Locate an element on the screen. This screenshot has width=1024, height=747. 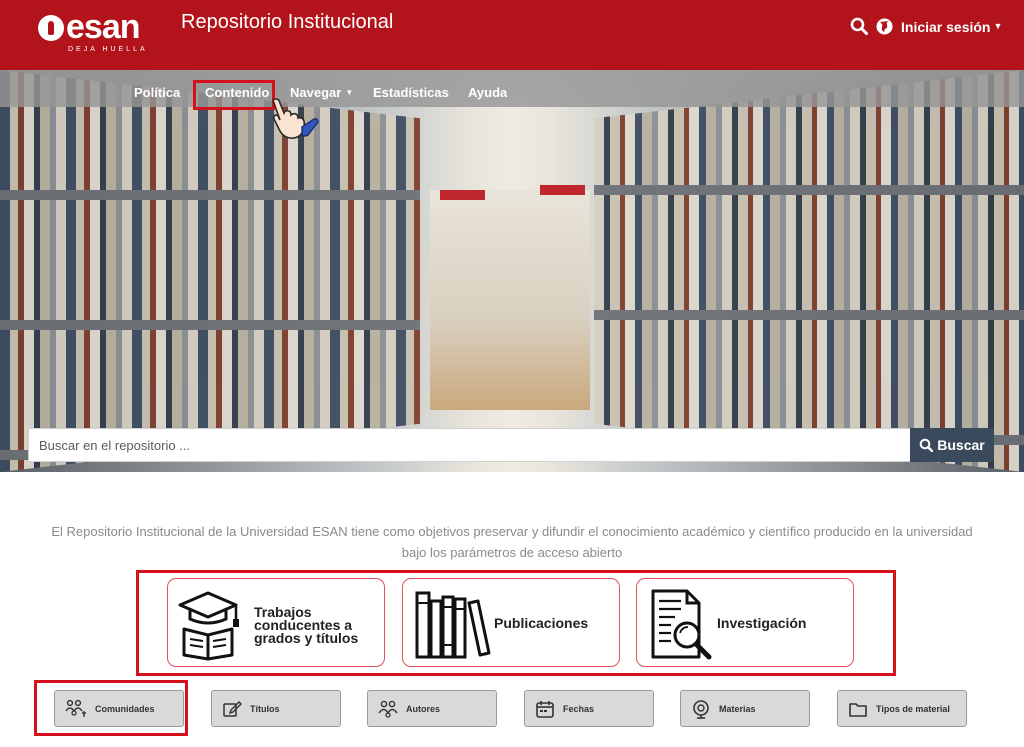
esan-logo: esan DEJA HUELLA is located at coordinates (98, 30).